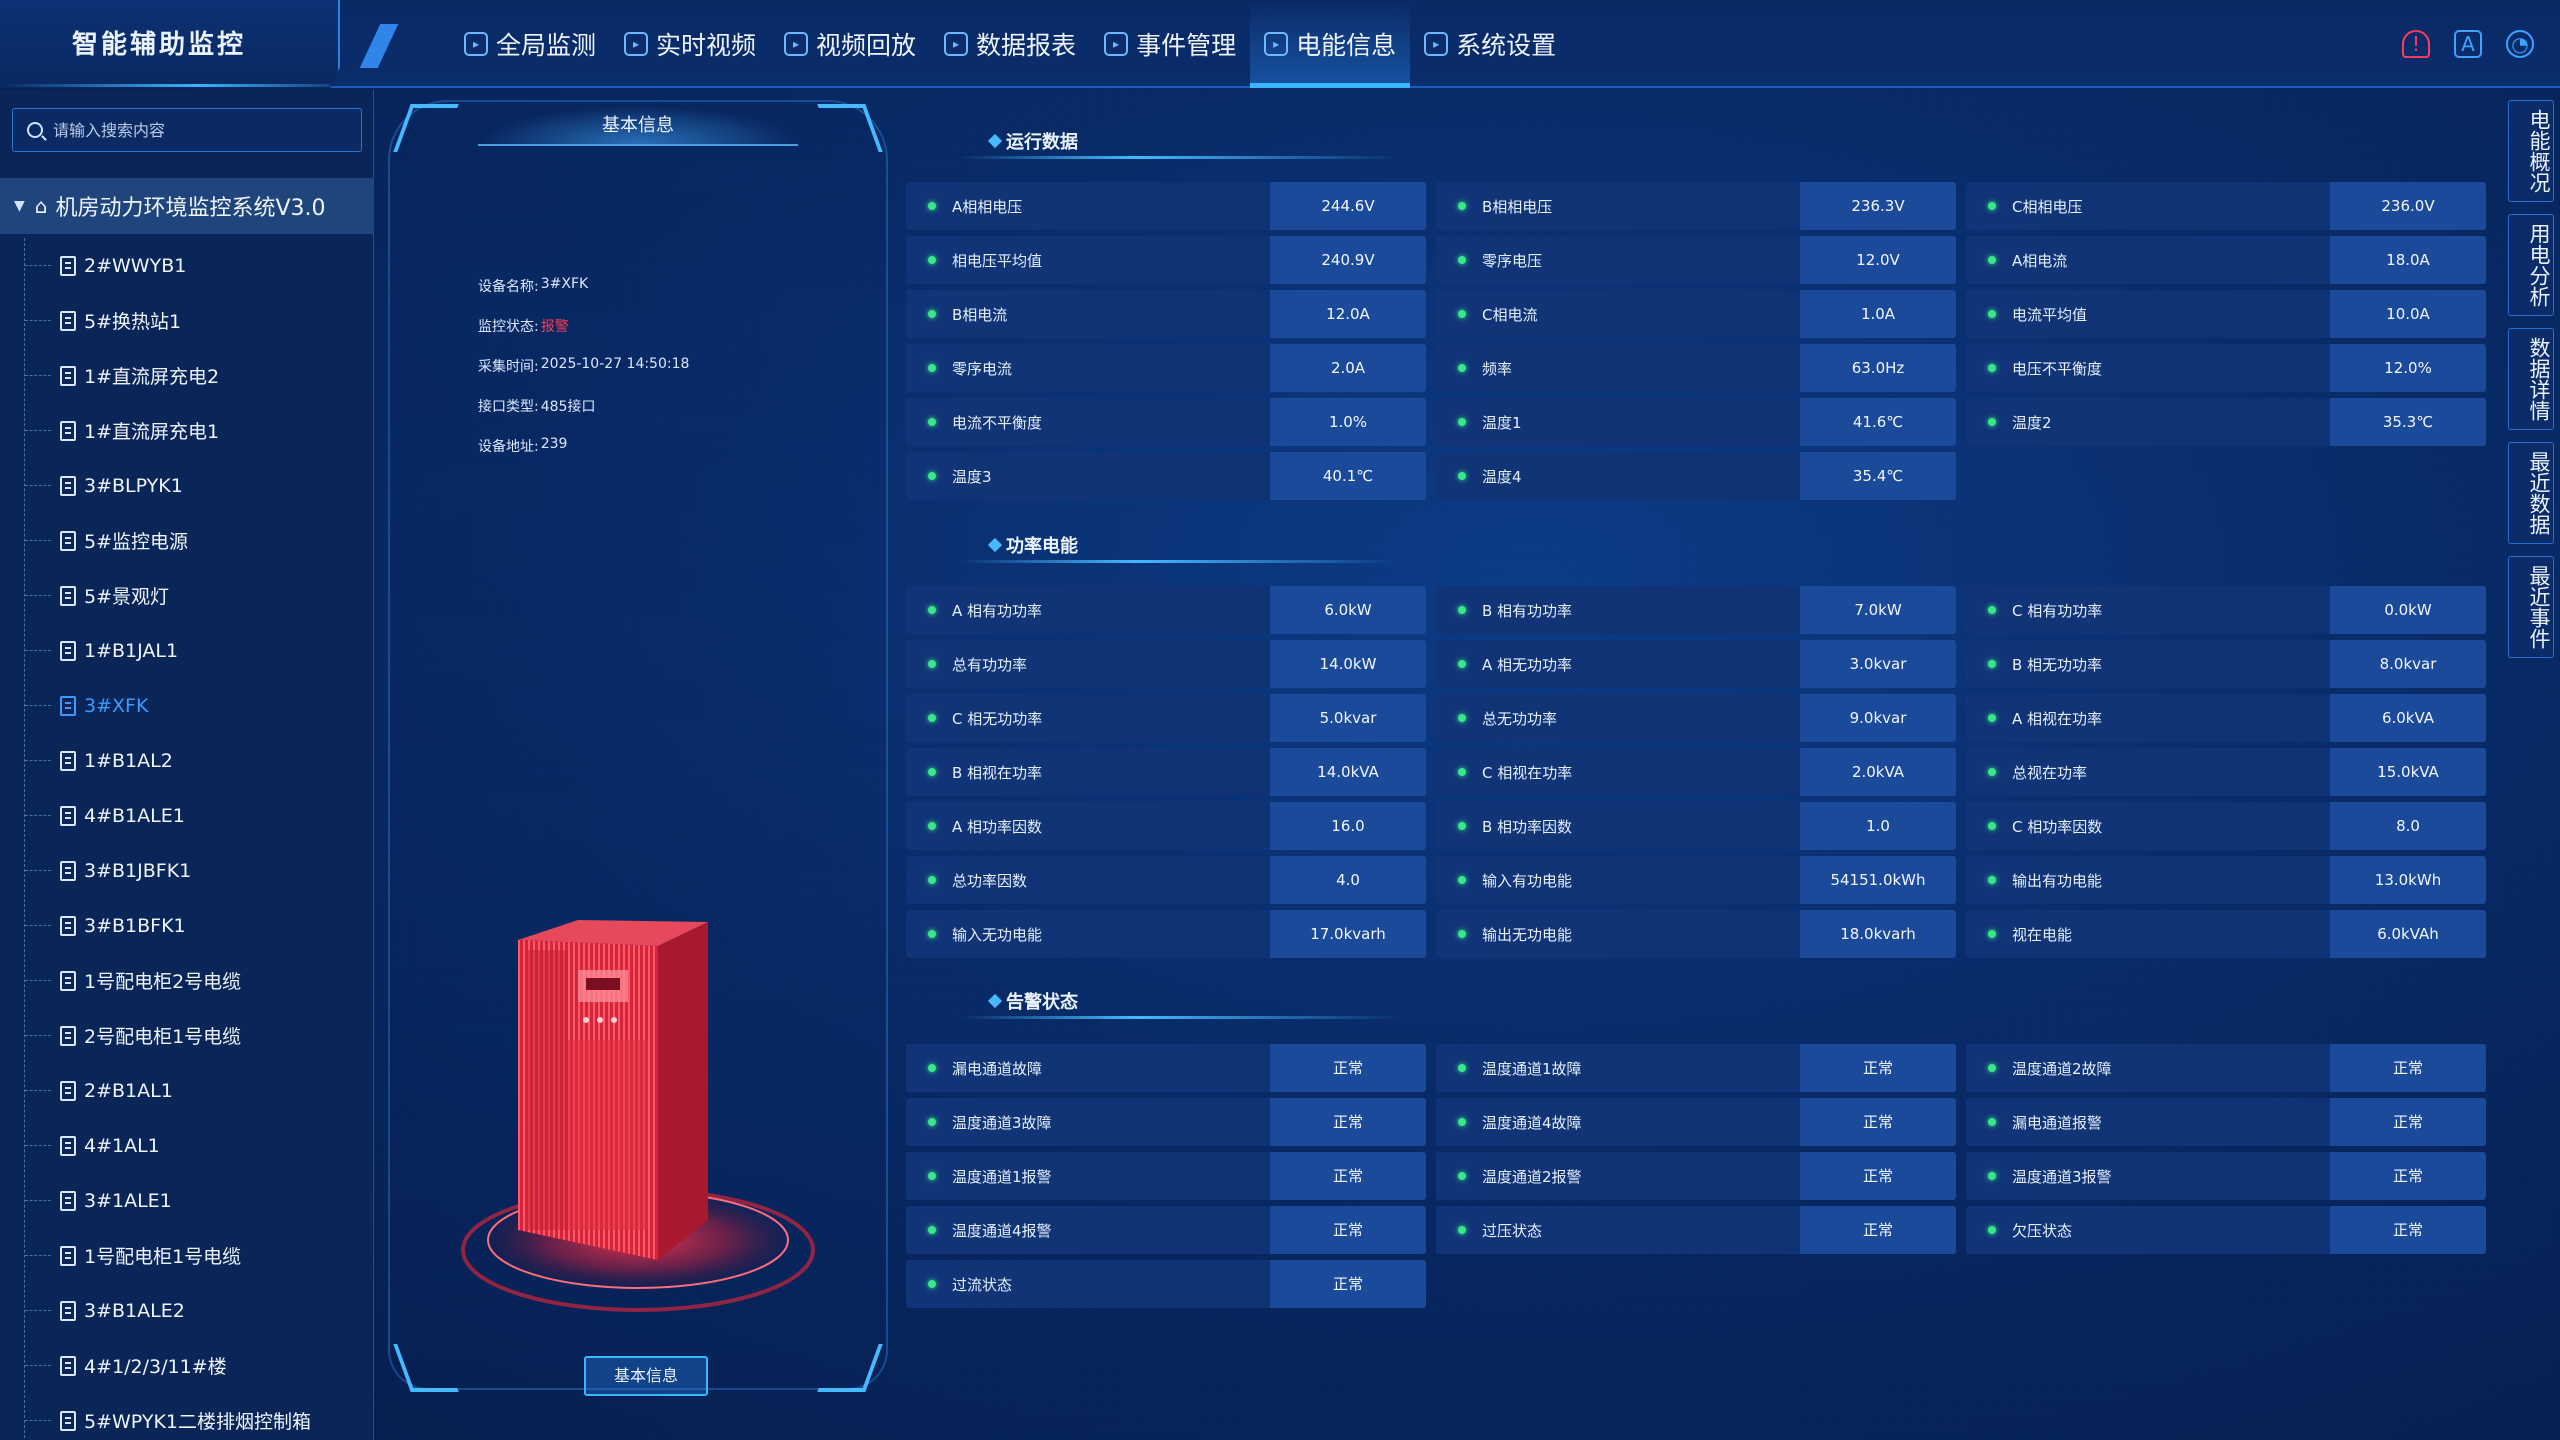 Image resolution: width=2560 pixels, height=1440 pixels. Describe the element at coordinates (972, 476) in the screenshot. I see `data-cell-label: 温度3` at that location.